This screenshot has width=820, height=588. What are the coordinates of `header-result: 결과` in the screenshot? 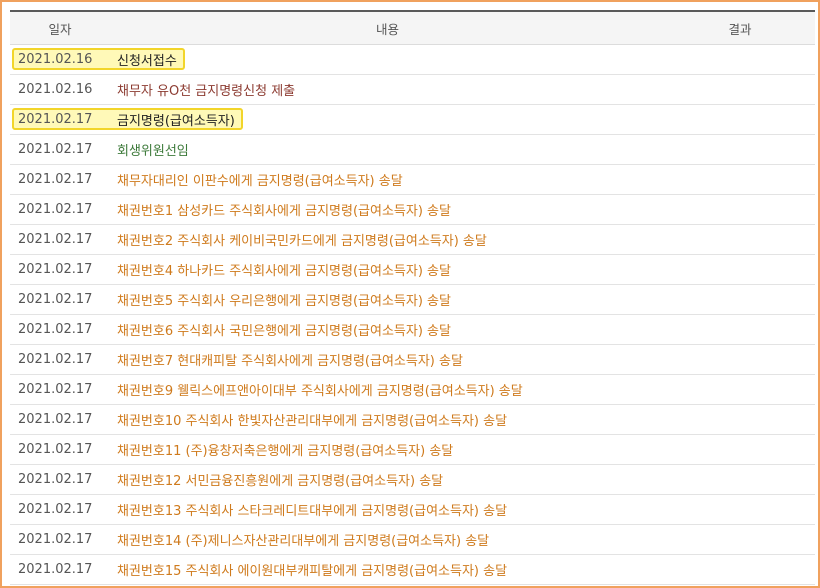 It's located at (740, 29).